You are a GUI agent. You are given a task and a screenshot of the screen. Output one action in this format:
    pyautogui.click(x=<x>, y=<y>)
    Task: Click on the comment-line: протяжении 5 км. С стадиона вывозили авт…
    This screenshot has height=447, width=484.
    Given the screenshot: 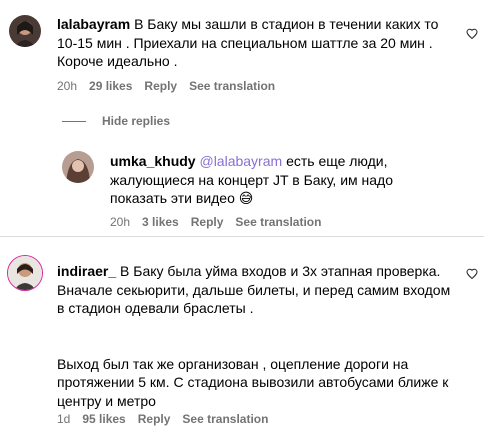 What is the action you would take?
    pyautogui.click(x=253, y=382)
    